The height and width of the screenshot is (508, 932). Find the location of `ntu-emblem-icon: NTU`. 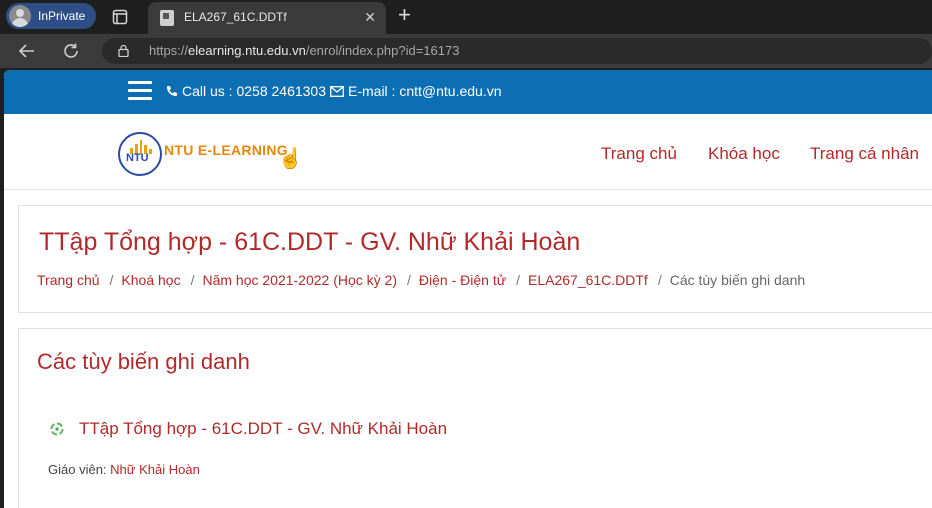

ntu-emblem-icon: NTU is located at coordinates (140, 154).